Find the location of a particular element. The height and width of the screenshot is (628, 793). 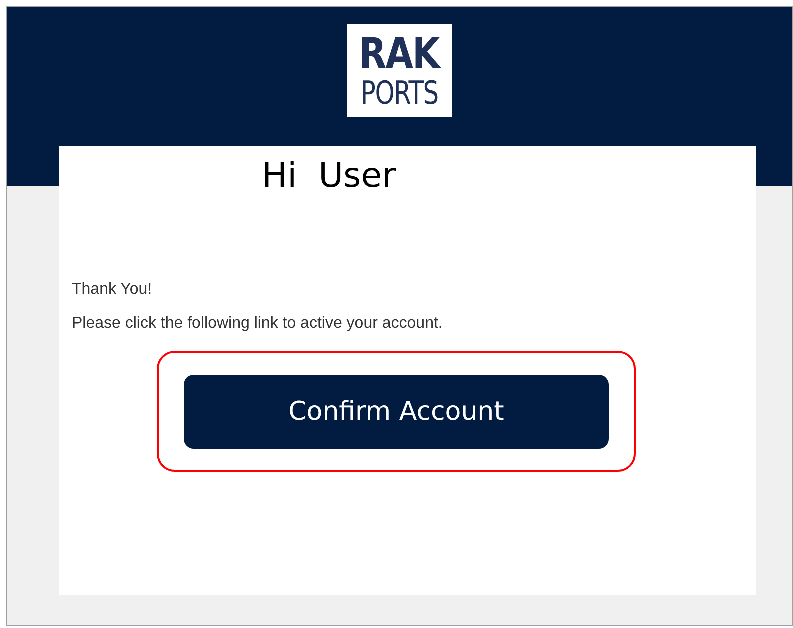

confirm-account-button: Confirm Account is located at coordinates (396, 411).